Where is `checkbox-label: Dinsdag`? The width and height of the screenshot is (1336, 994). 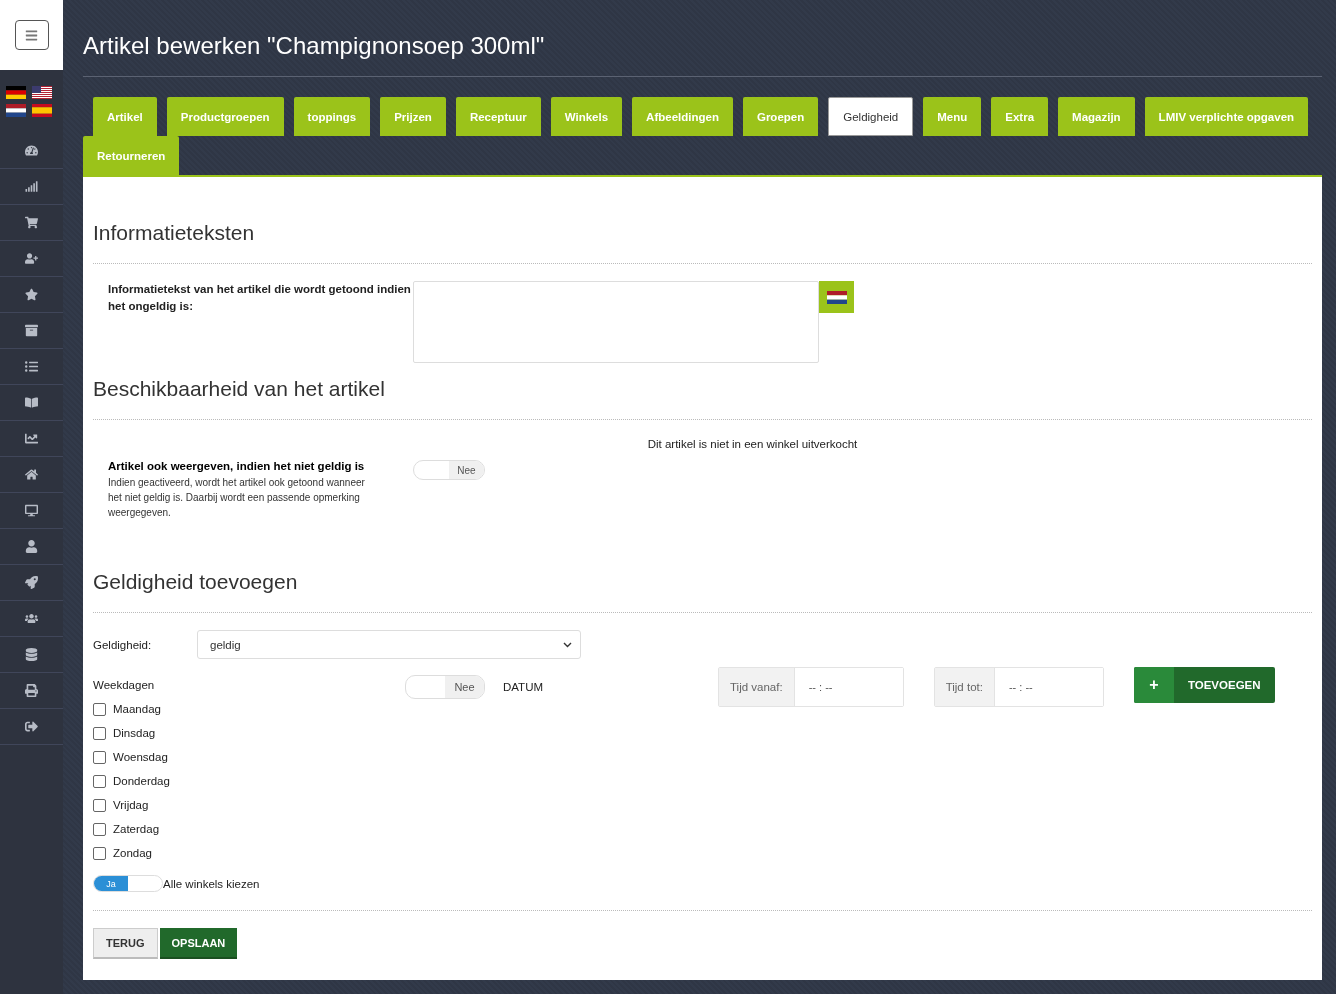
checkbox-label: Dinsdag is located at coordinates (134, 733).